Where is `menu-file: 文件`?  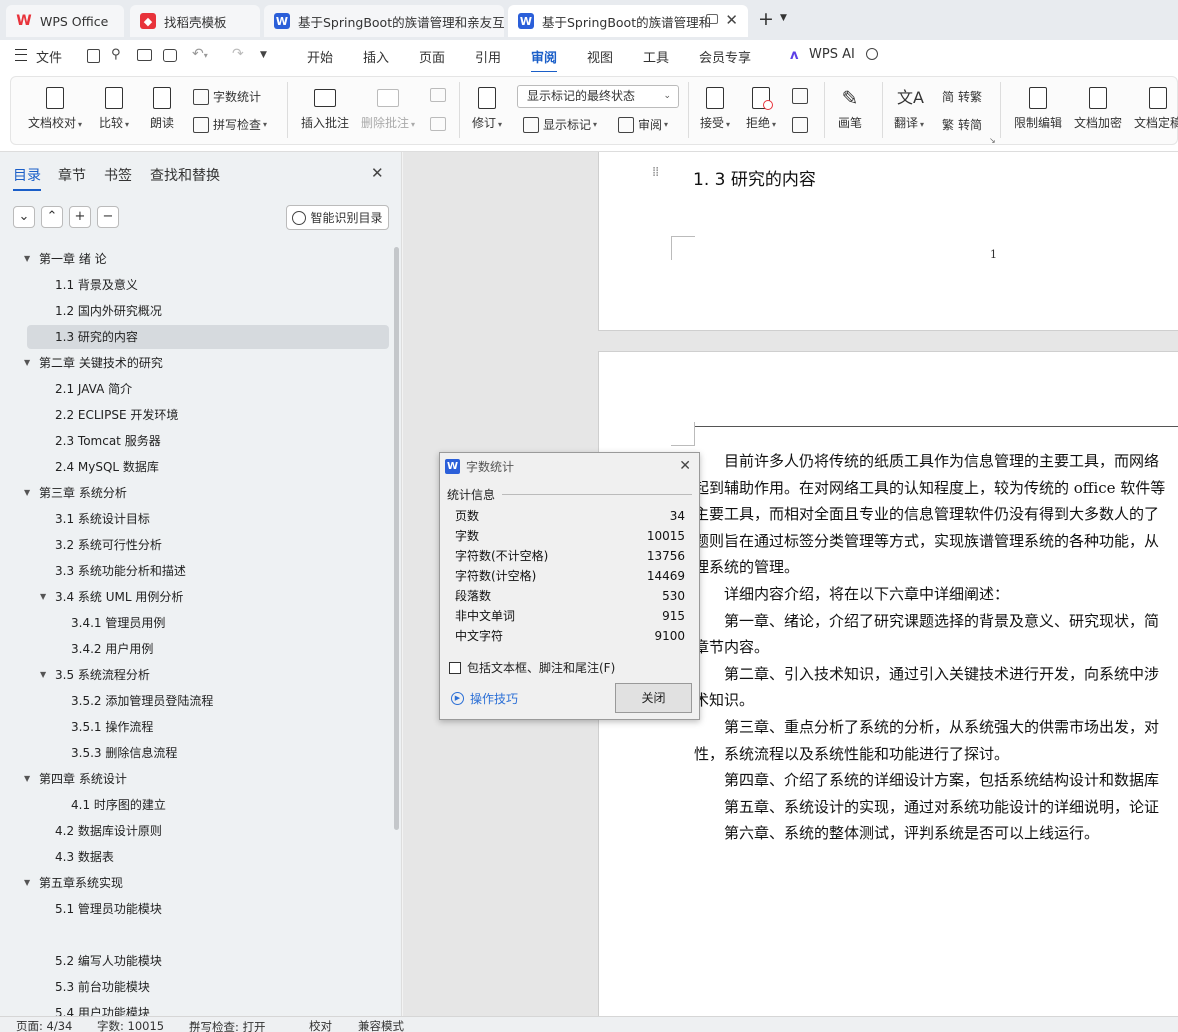
menu-file: 文件 is located at coordinates (49, 56).